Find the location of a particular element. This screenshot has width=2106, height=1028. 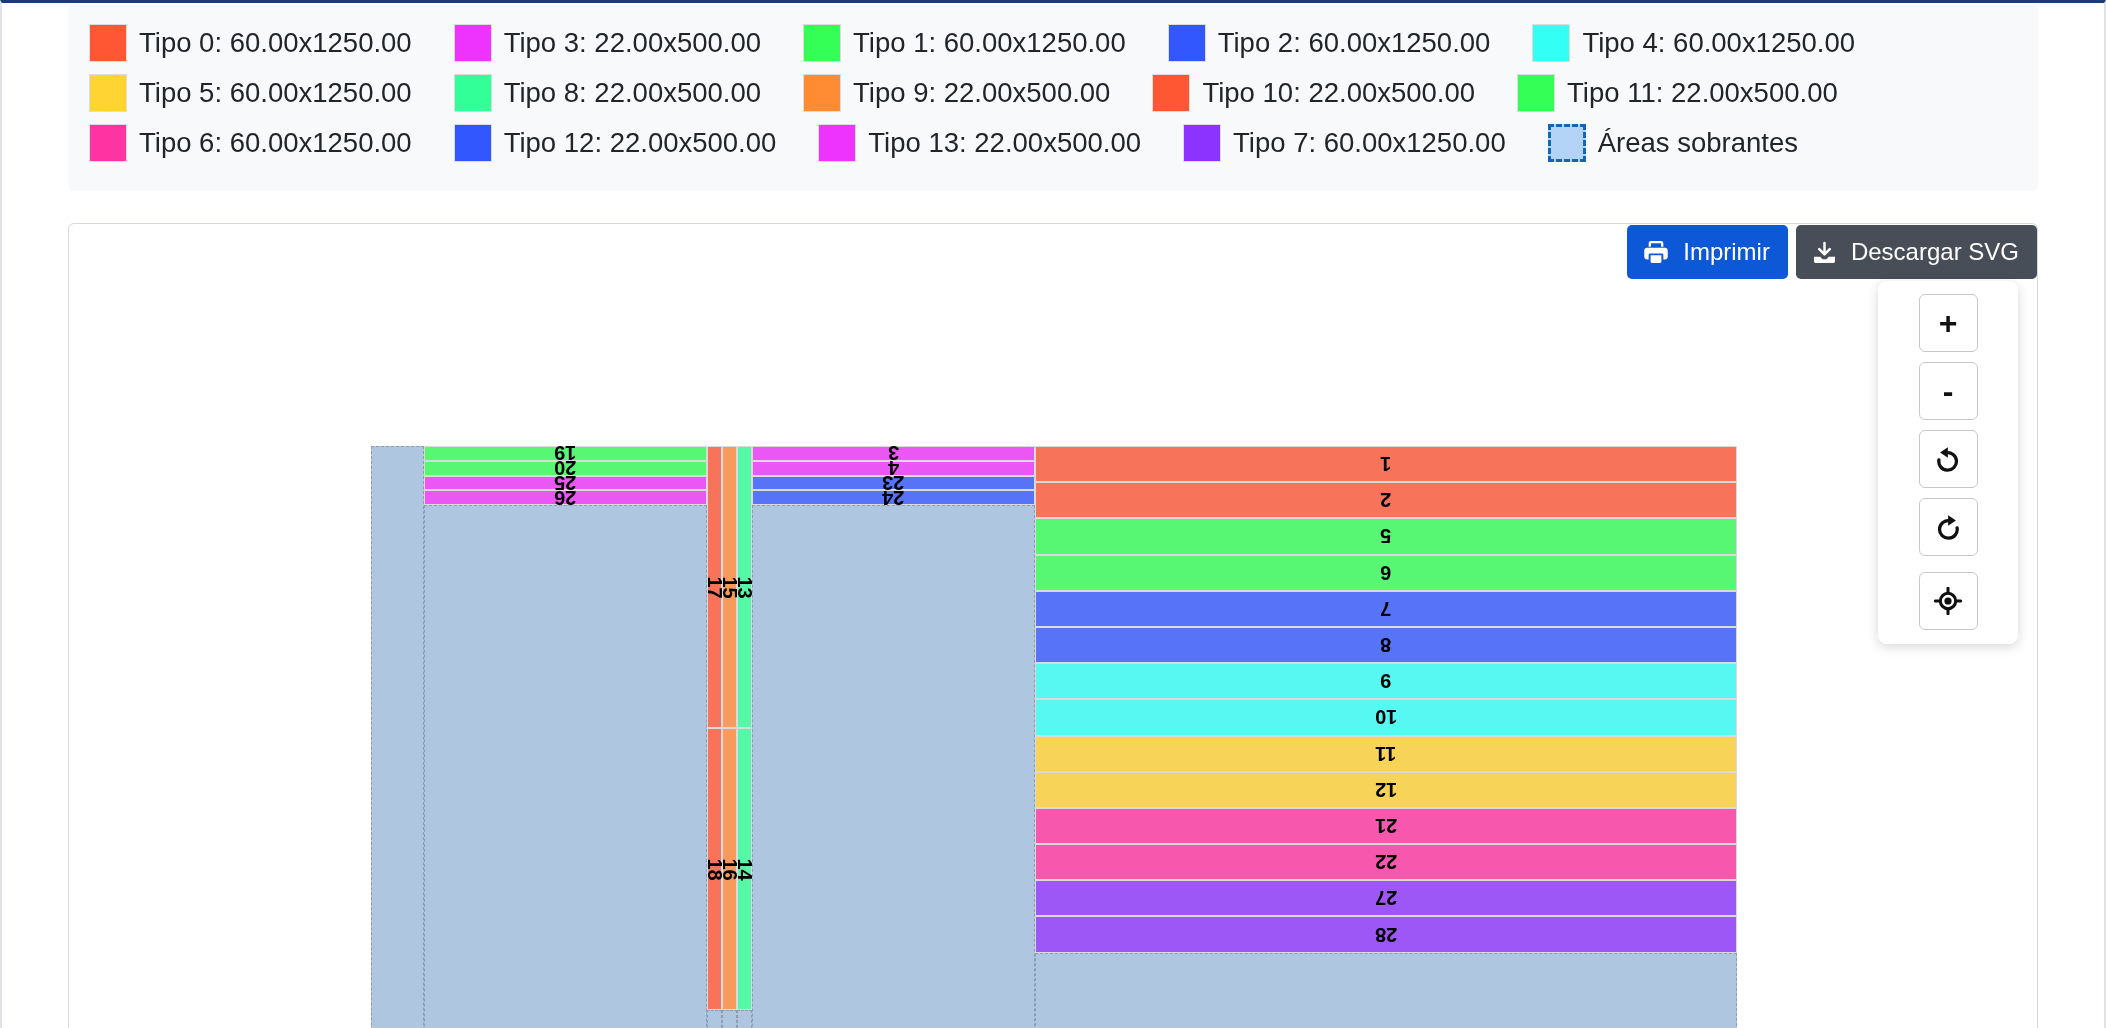

rotate-right-button is located at coordinates (1948, 527).